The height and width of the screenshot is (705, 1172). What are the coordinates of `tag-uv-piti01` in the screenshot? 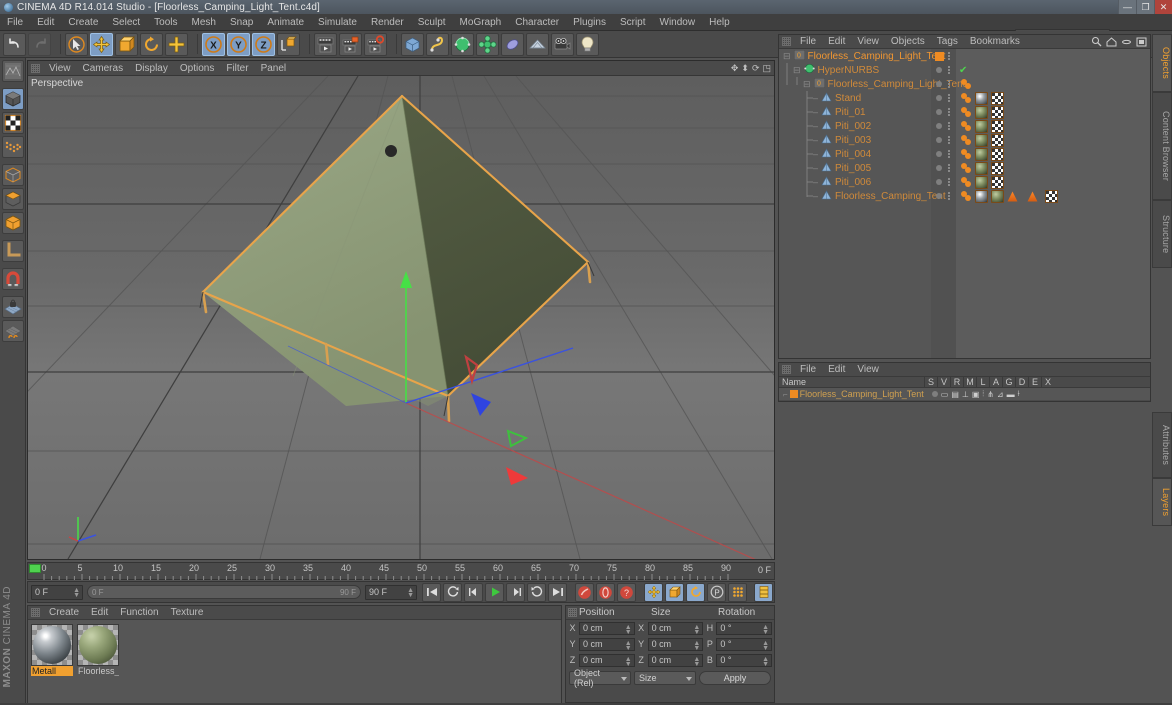 It's located at (997, 112).